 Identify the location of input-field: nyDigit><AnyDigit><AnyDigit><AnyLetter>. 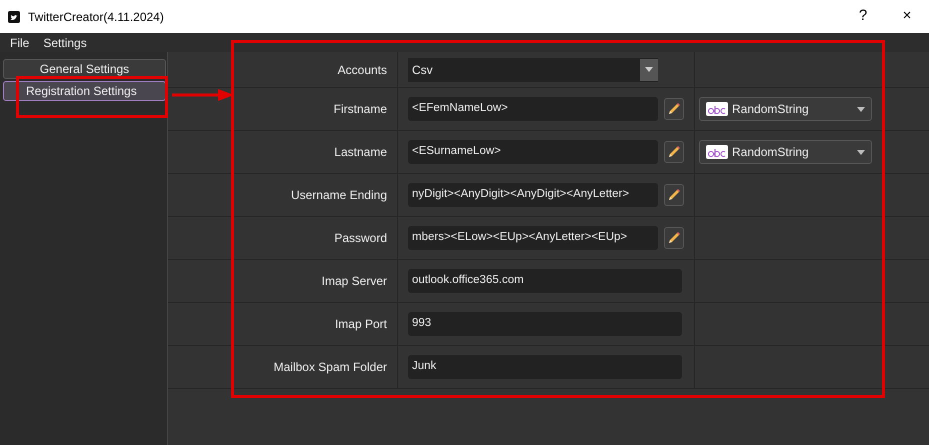
(533, 195).